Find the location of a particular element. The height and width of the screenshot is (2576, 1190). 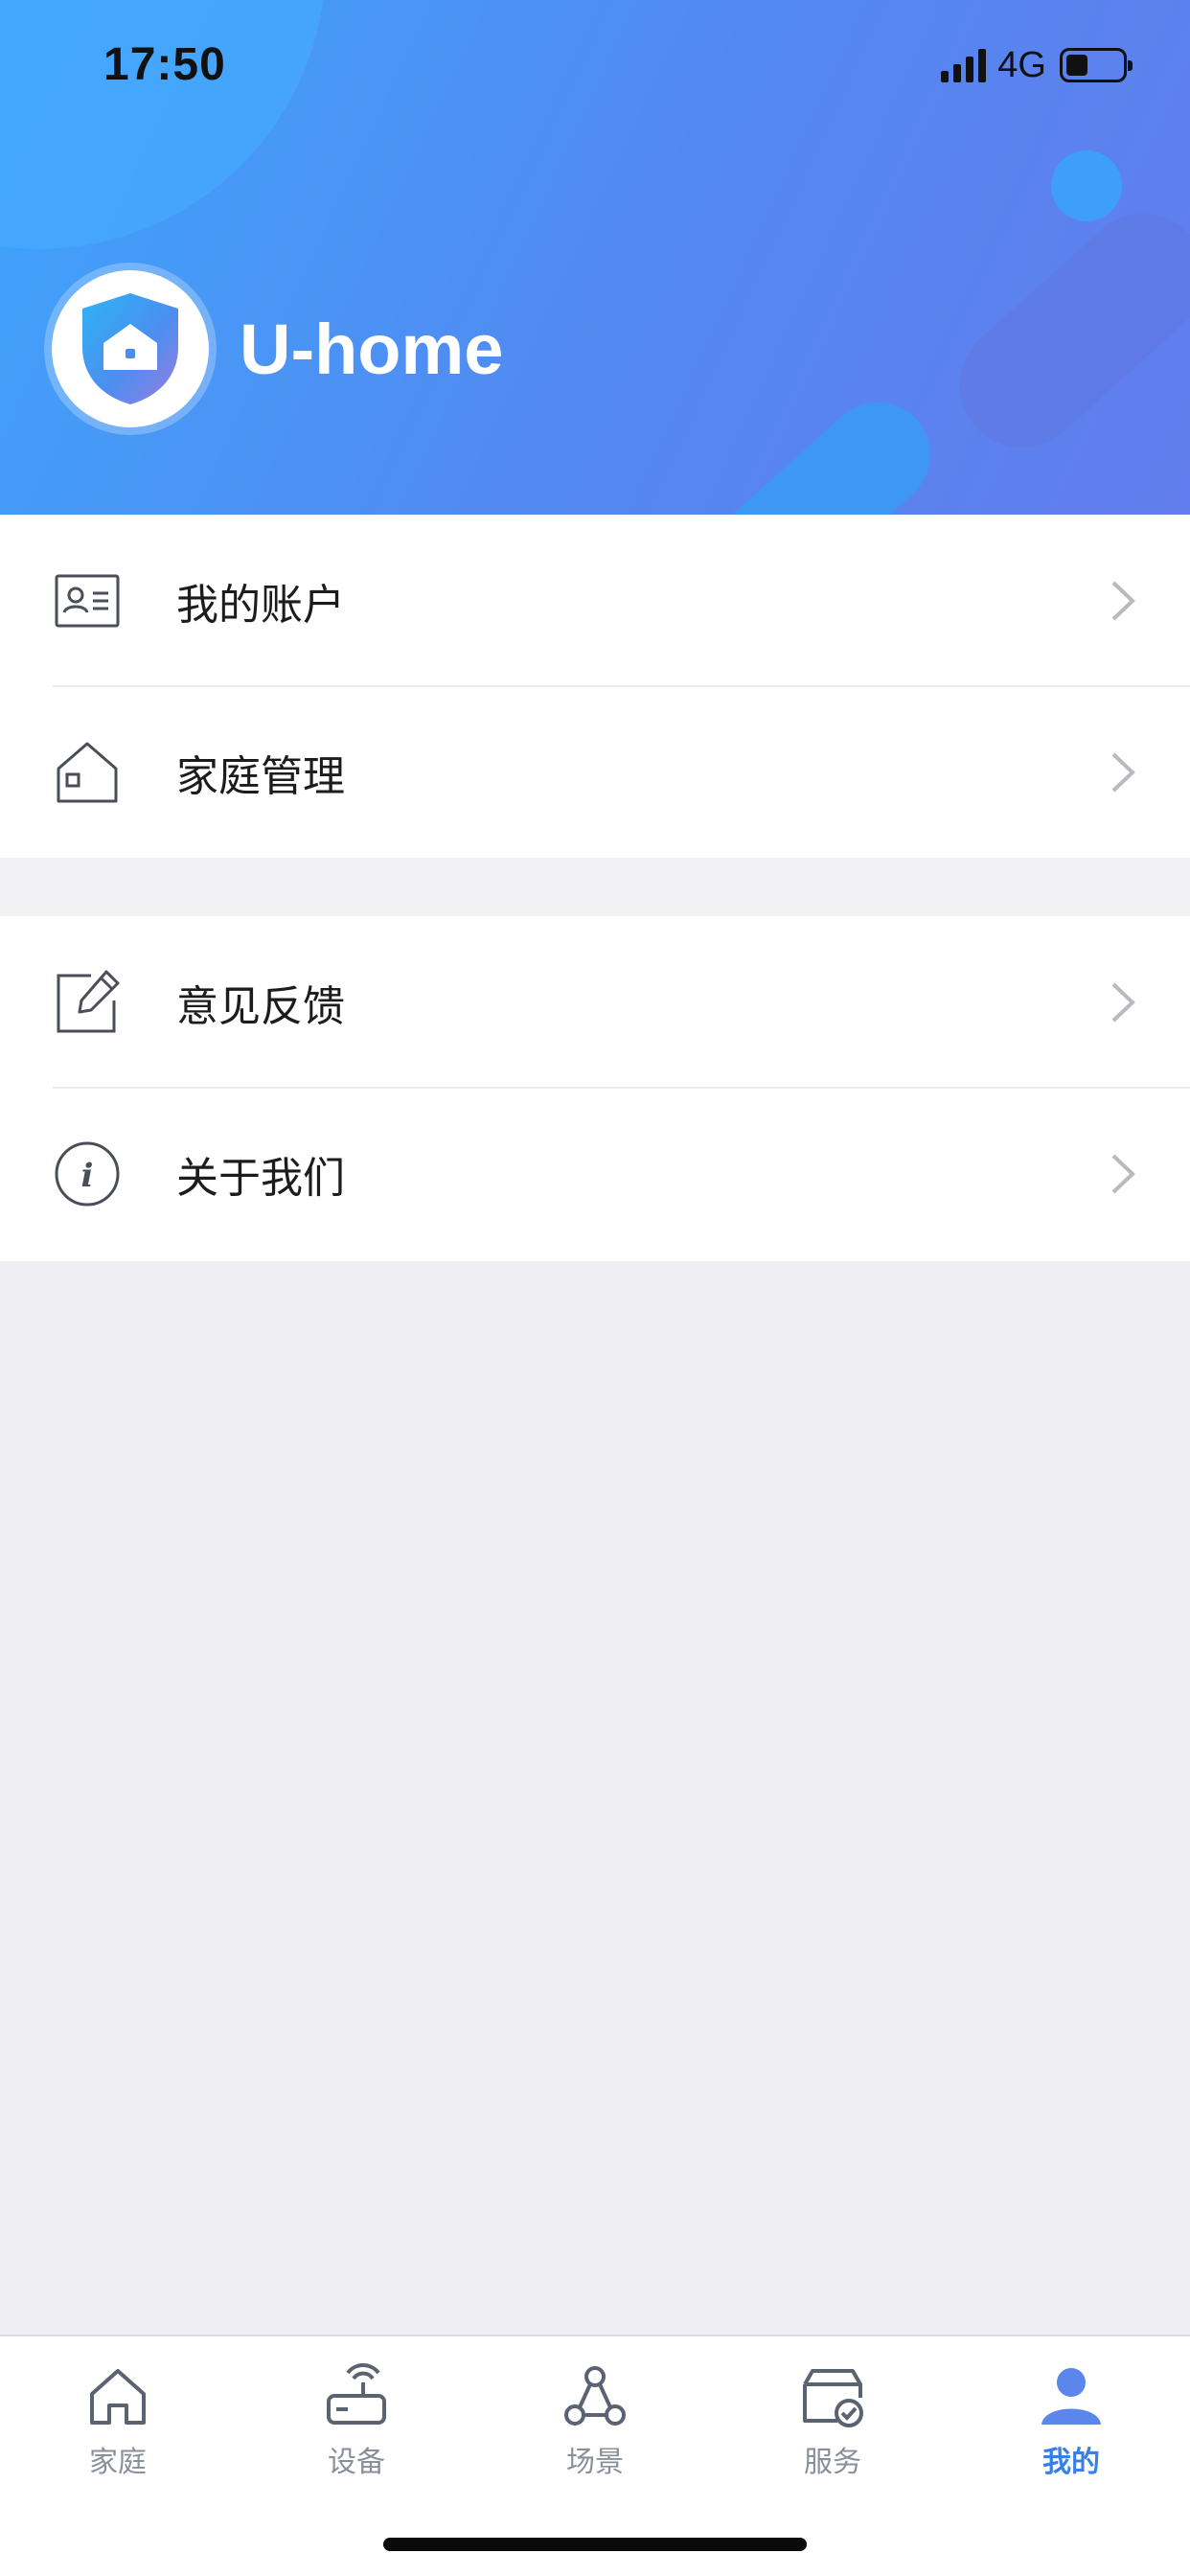

tab-label: 设备 is located at coordinates (357, 2463).